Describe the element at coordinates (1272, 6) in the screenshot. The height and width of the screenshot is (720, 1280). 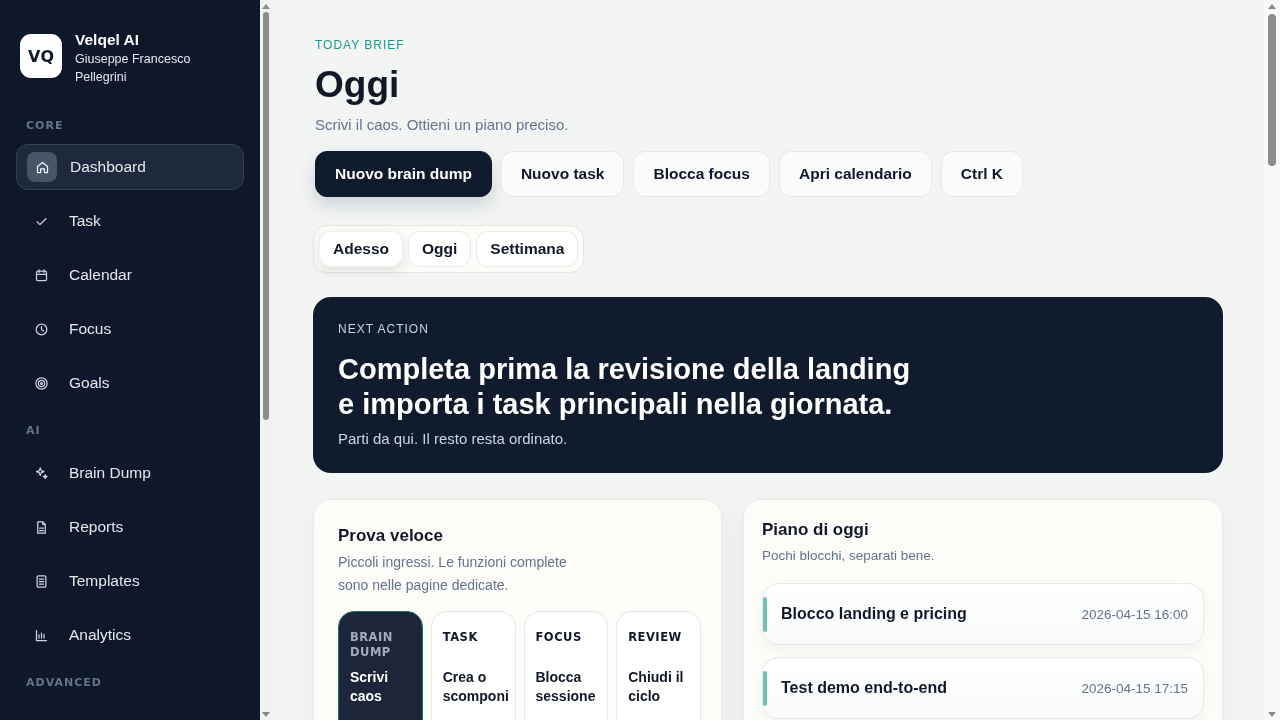
I see `arrow-up-icon` at that location.